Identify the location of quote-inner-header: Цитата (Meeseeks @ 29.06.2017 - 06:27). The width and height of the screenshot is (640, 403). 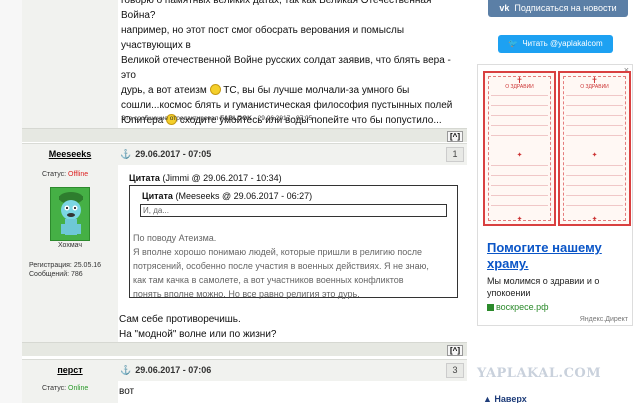
(227, 196).